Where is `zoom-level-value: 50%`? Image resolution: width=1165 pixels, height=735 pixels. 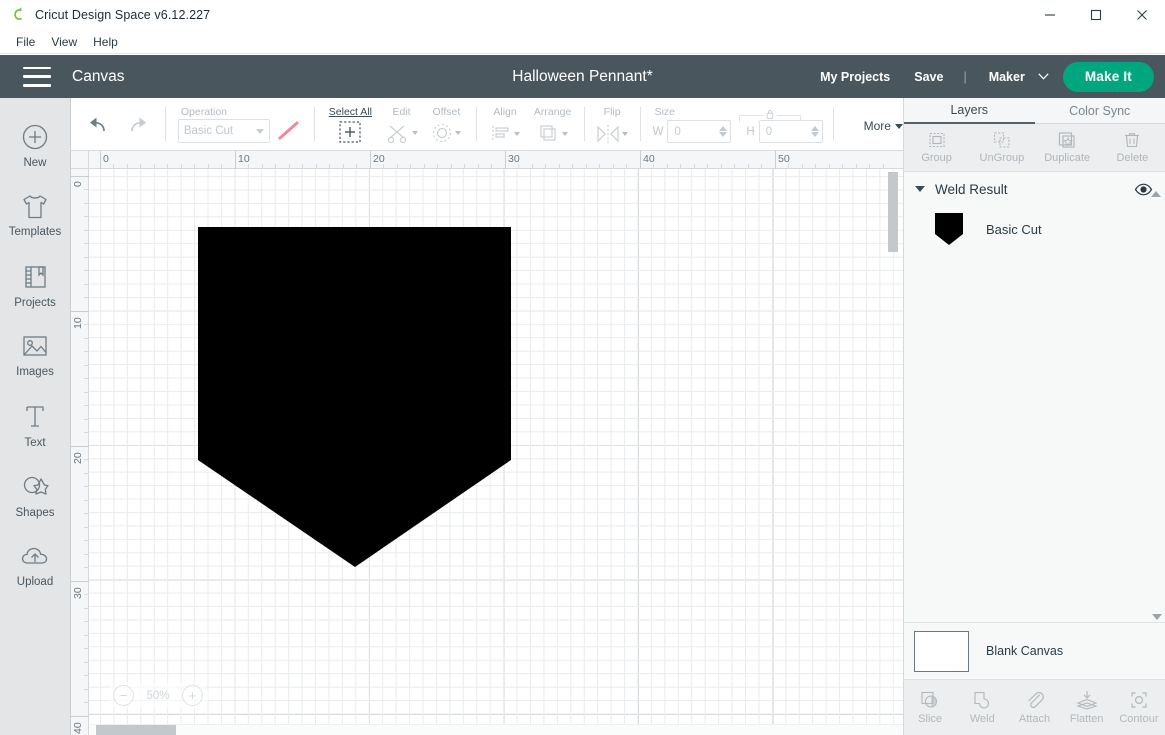 zoom-level-value: 50% is located at coordinates (158, 695).